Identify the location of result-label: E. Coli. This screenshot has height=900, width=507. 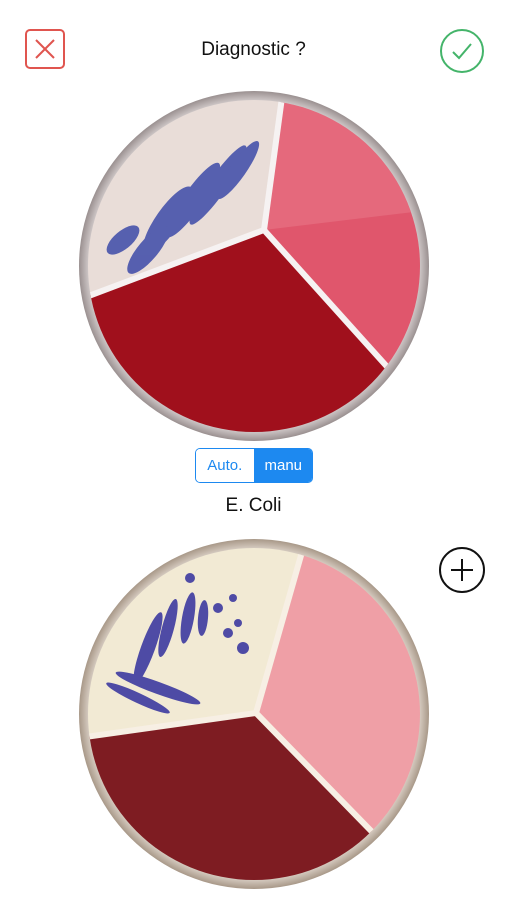
(253, 505).